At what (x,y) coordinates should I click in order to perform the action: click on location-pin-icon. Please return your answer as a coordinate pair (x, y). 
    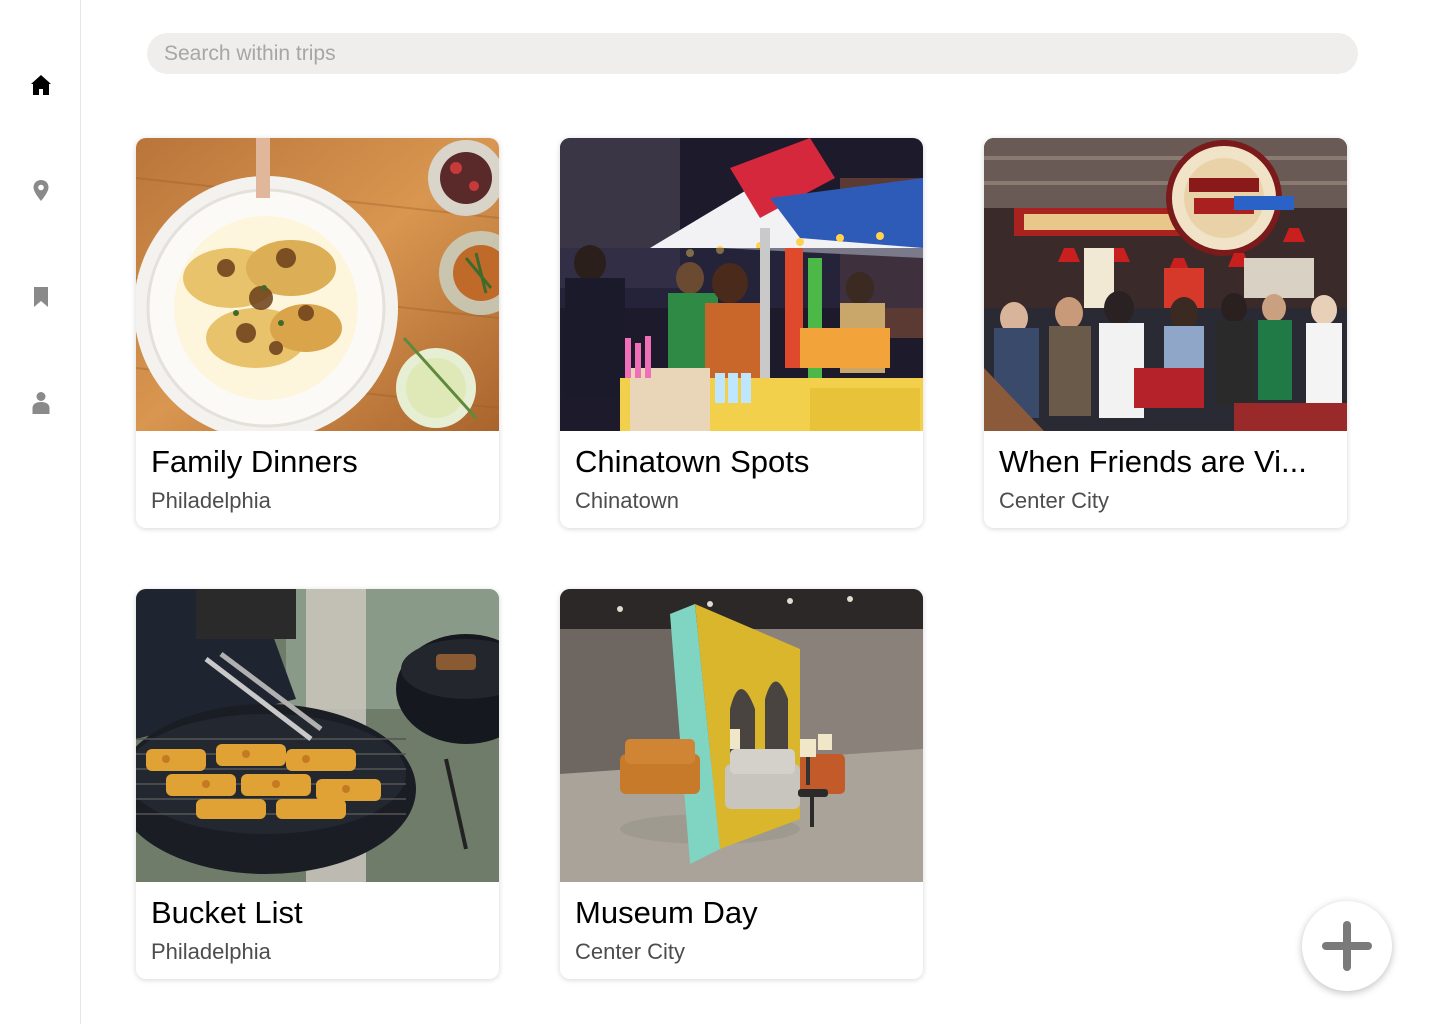
    Looking at the image, I should click on (41, 190).